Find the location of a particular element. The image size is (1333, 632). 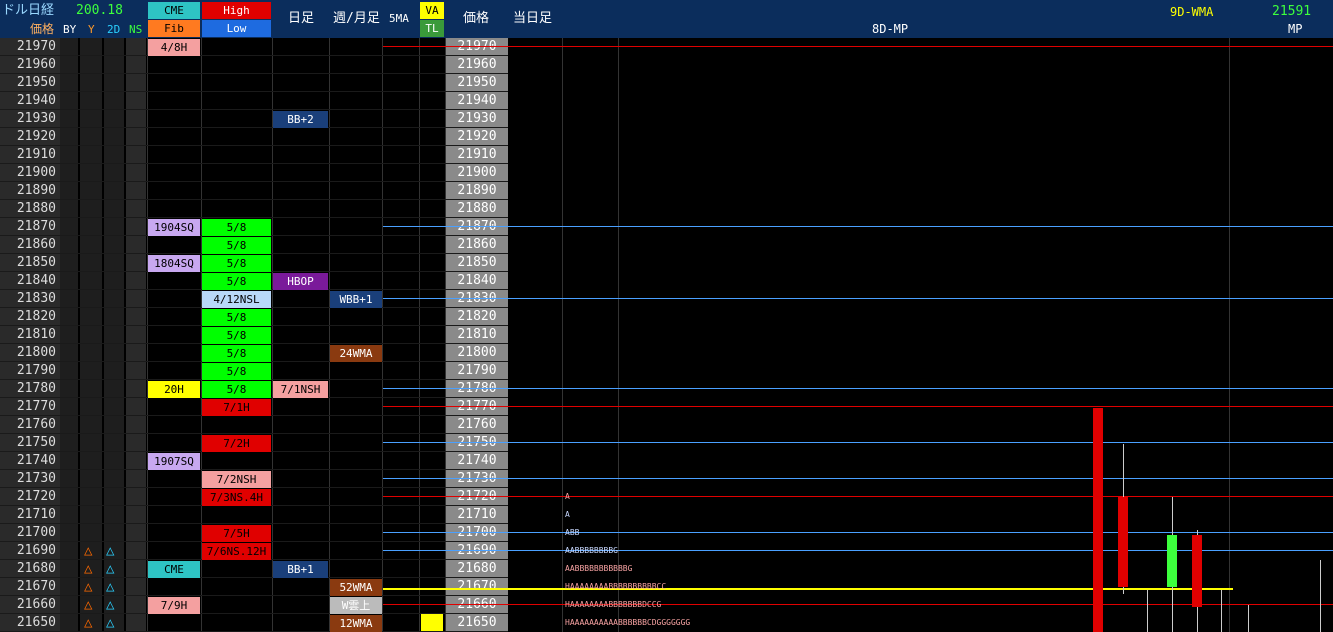

daily-header: 日足 is located at coordinates (301, 18).